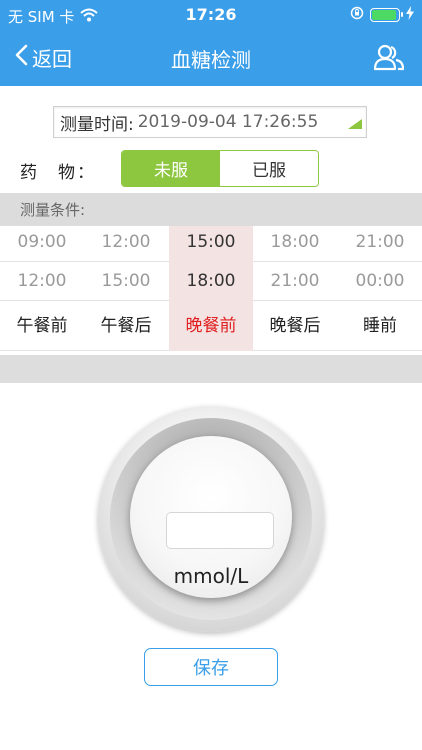 Image resolution: width=422 pixels, height=750 pixels. What do you see at coordinates (42, 326) in the screenshot?
I see `condition-label: 午餐前` at bounding box center [42, 326].